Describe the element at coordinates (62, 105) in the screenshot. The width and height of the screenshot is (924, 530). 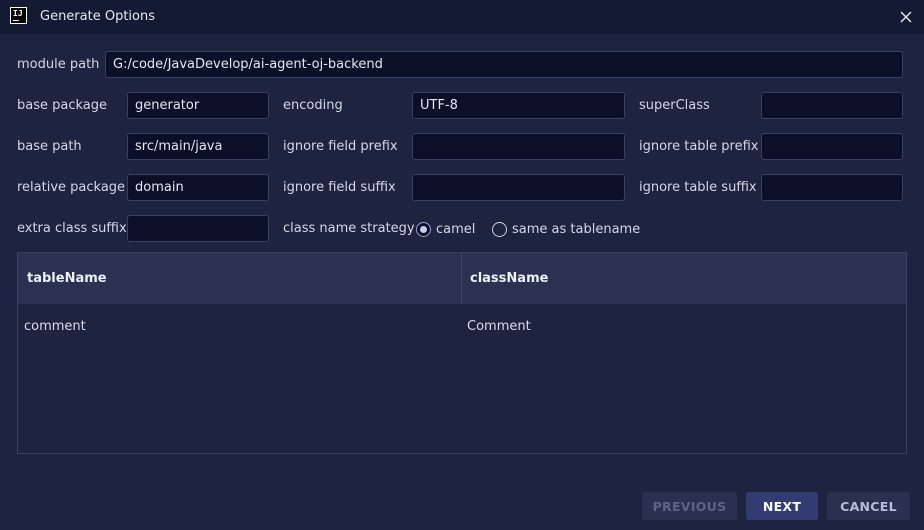
I see `base-package-label: base package` at that location.